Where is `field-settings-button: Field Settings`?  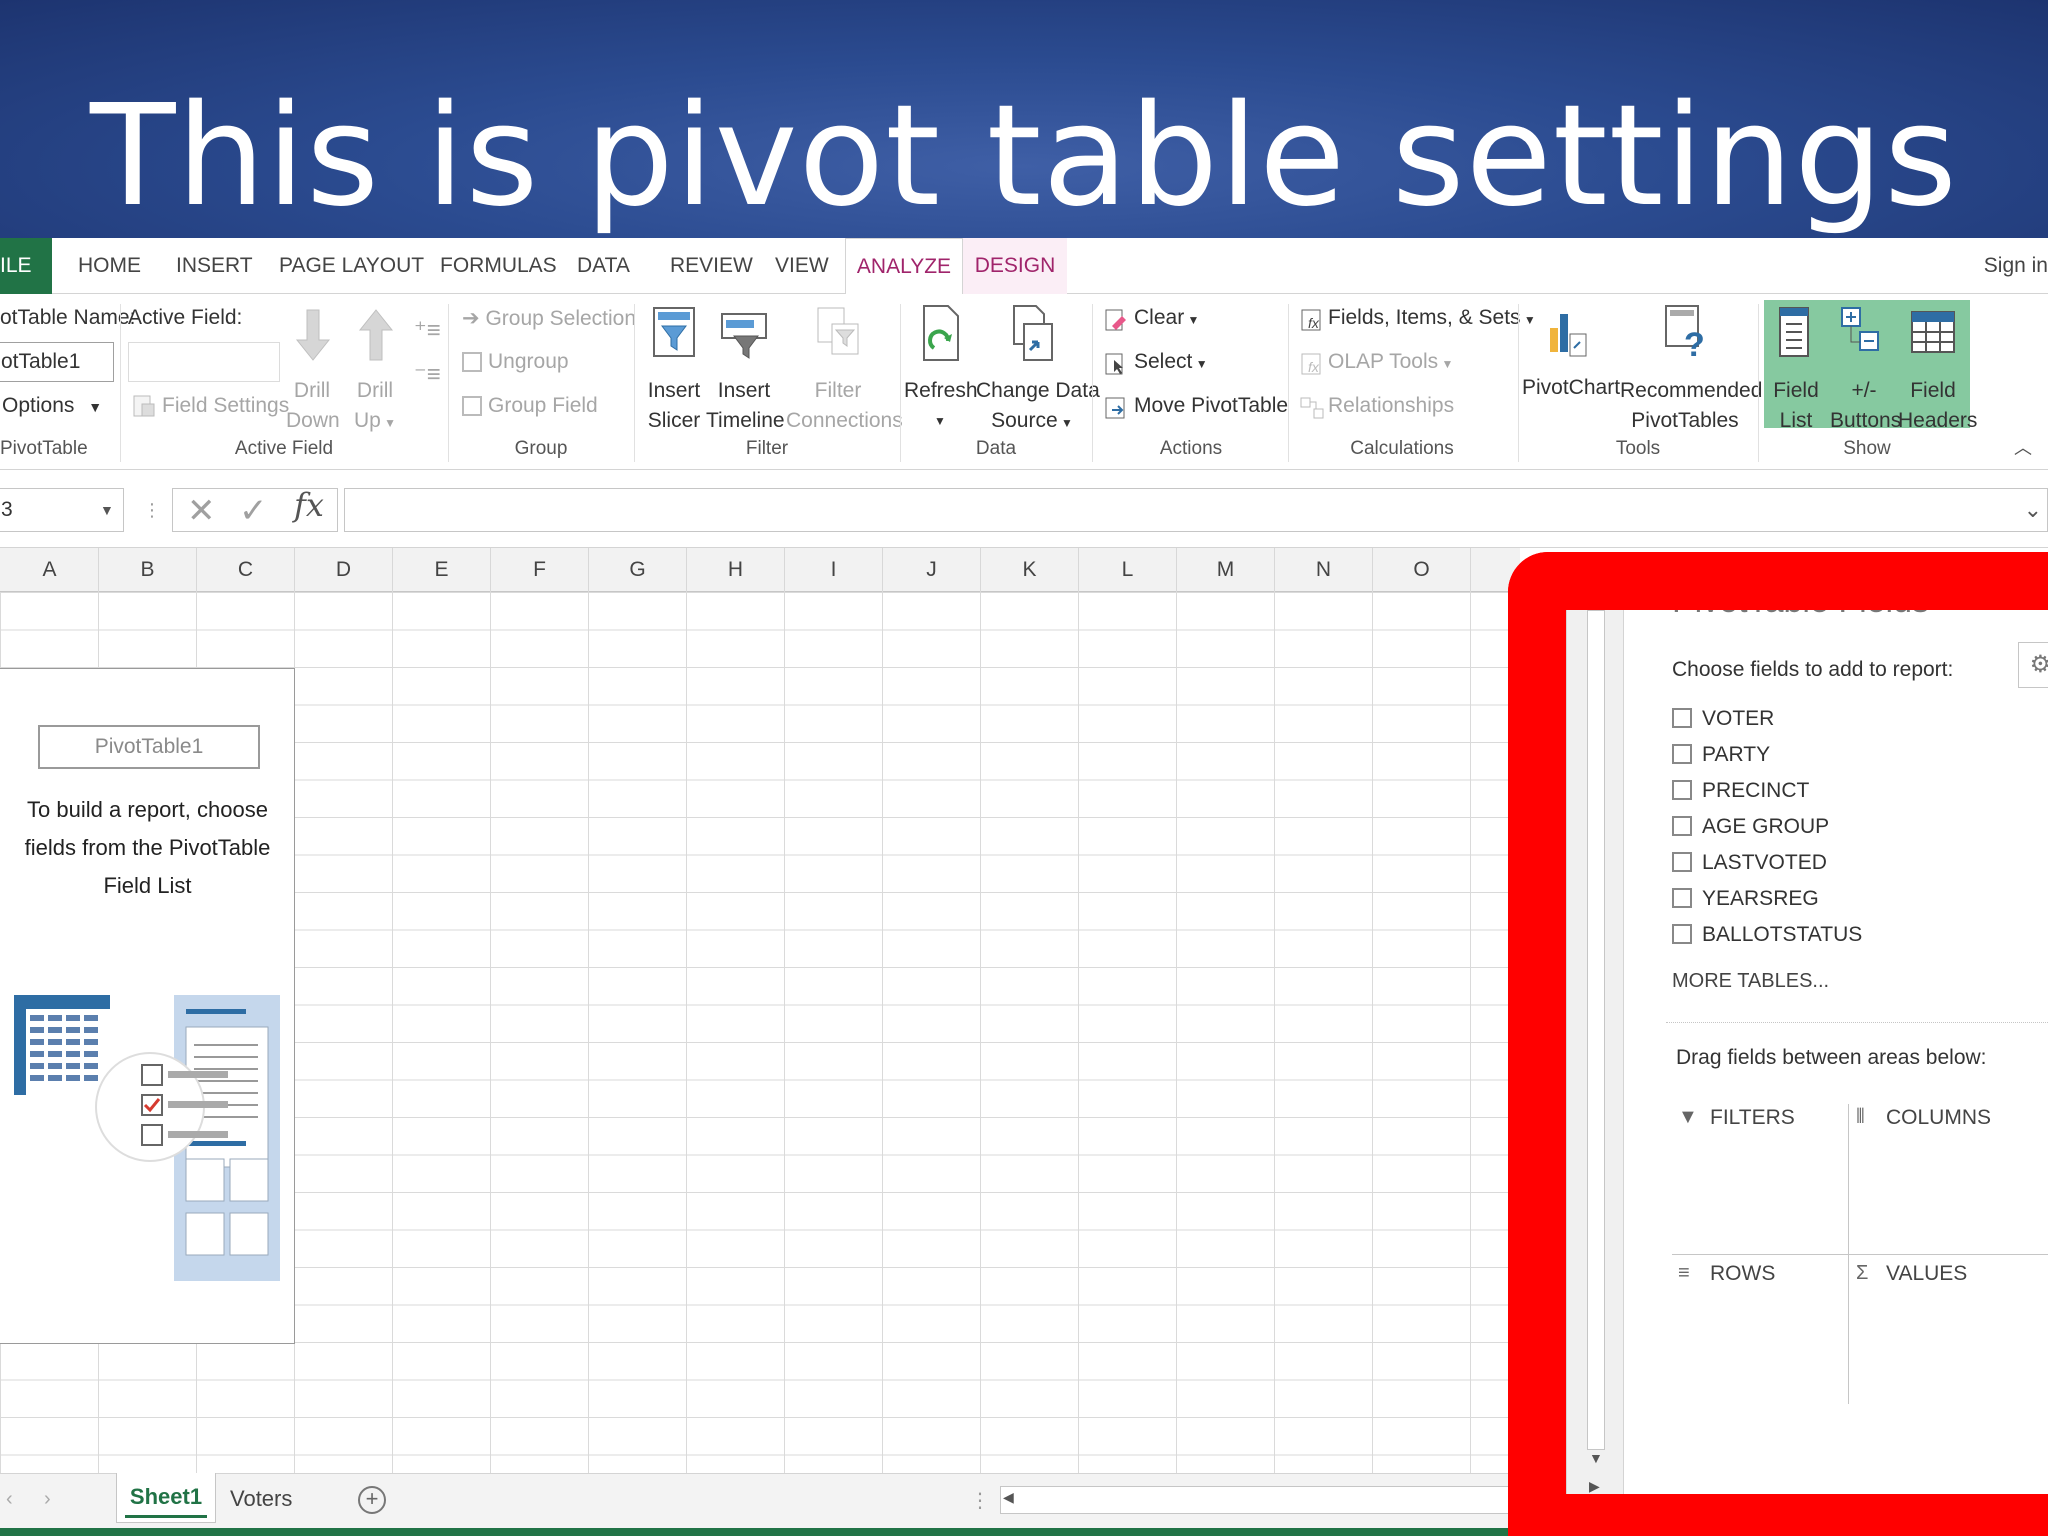 field-settings-button: Field Settings is located at coordinates (225, 406).